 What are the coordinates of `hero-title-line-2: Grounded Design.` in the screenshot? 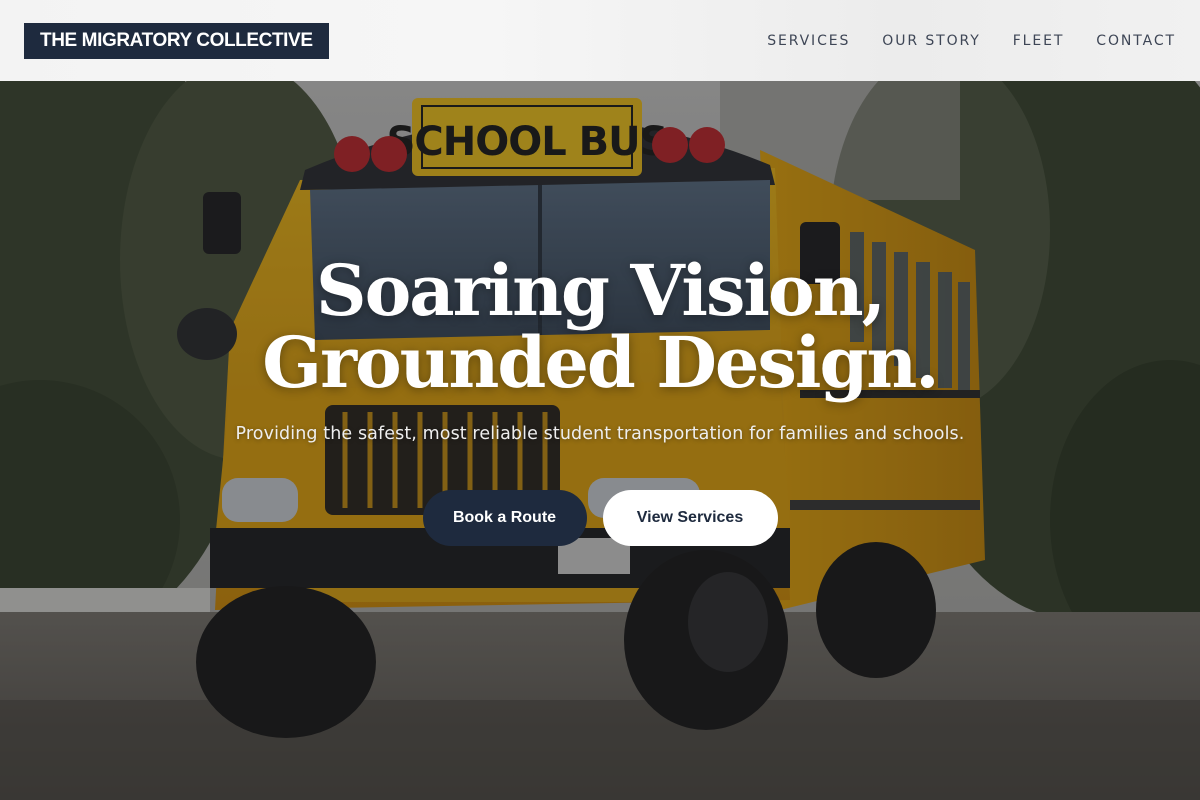 It's located at (600, 362).